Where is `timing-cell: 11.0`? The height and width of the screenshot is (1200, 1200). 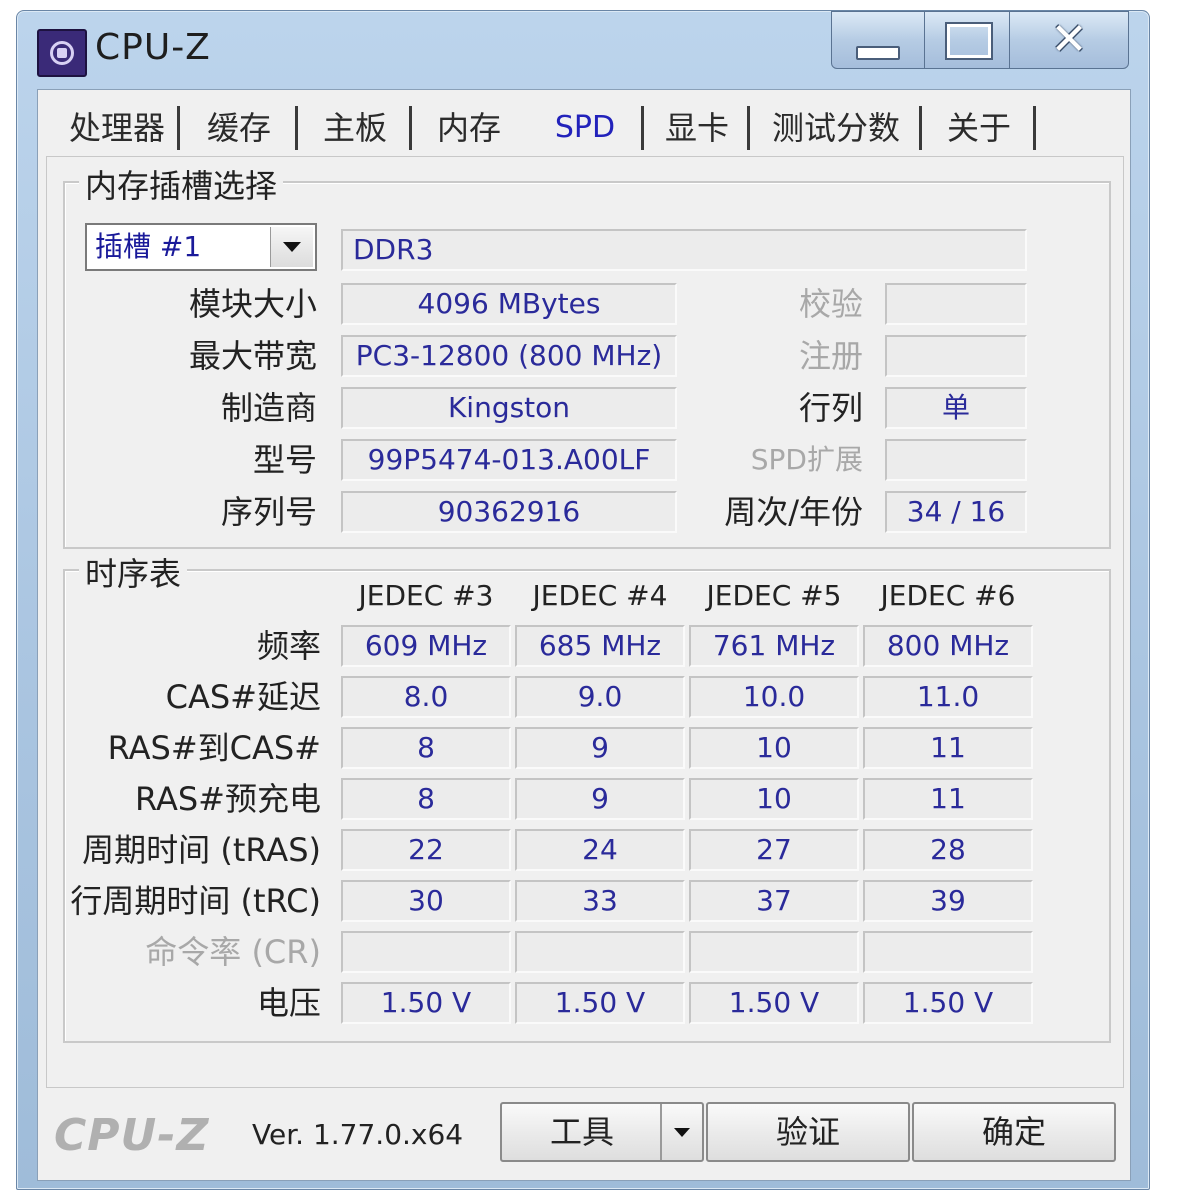
timing-cell: 11.0 is located at coordinates (948, 697).